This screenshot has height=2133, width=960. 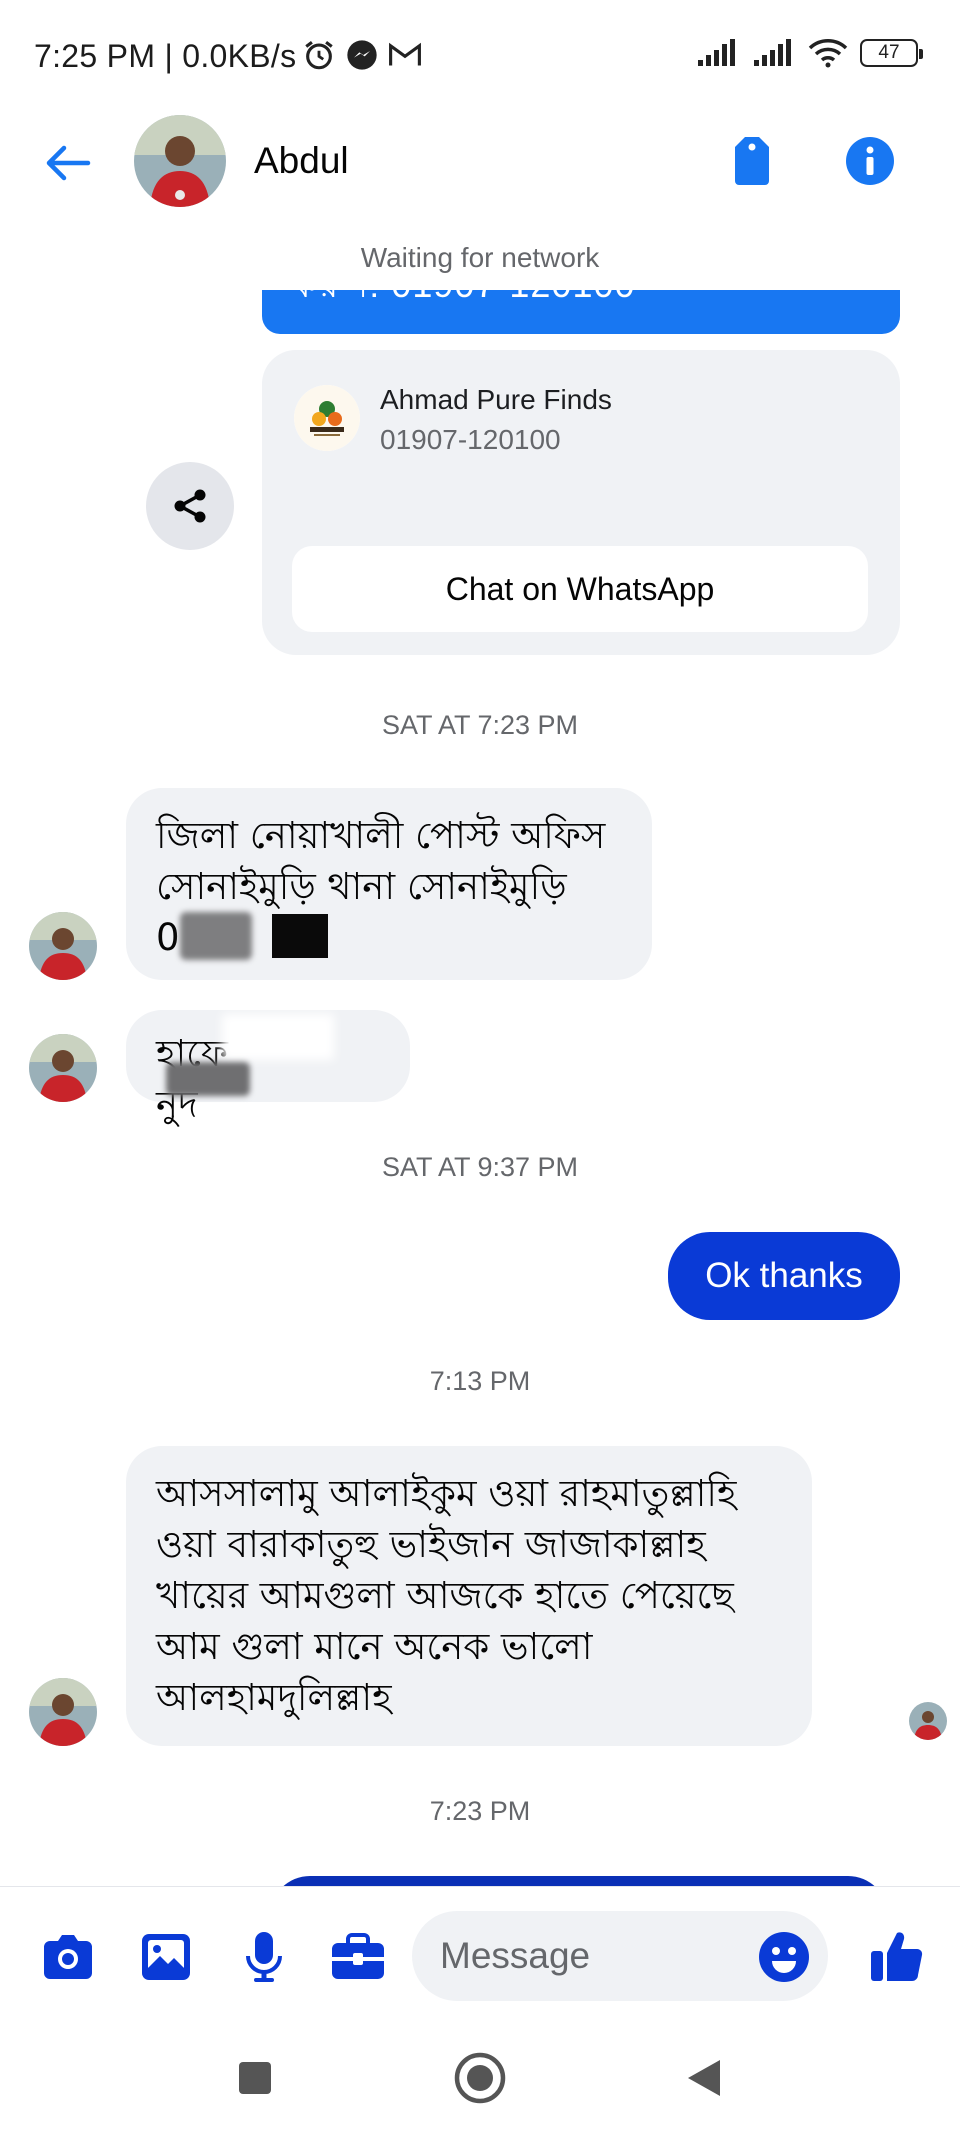 I want to click on timestamp: SAT AT 7:23 PM, so click(x=480, y=725).